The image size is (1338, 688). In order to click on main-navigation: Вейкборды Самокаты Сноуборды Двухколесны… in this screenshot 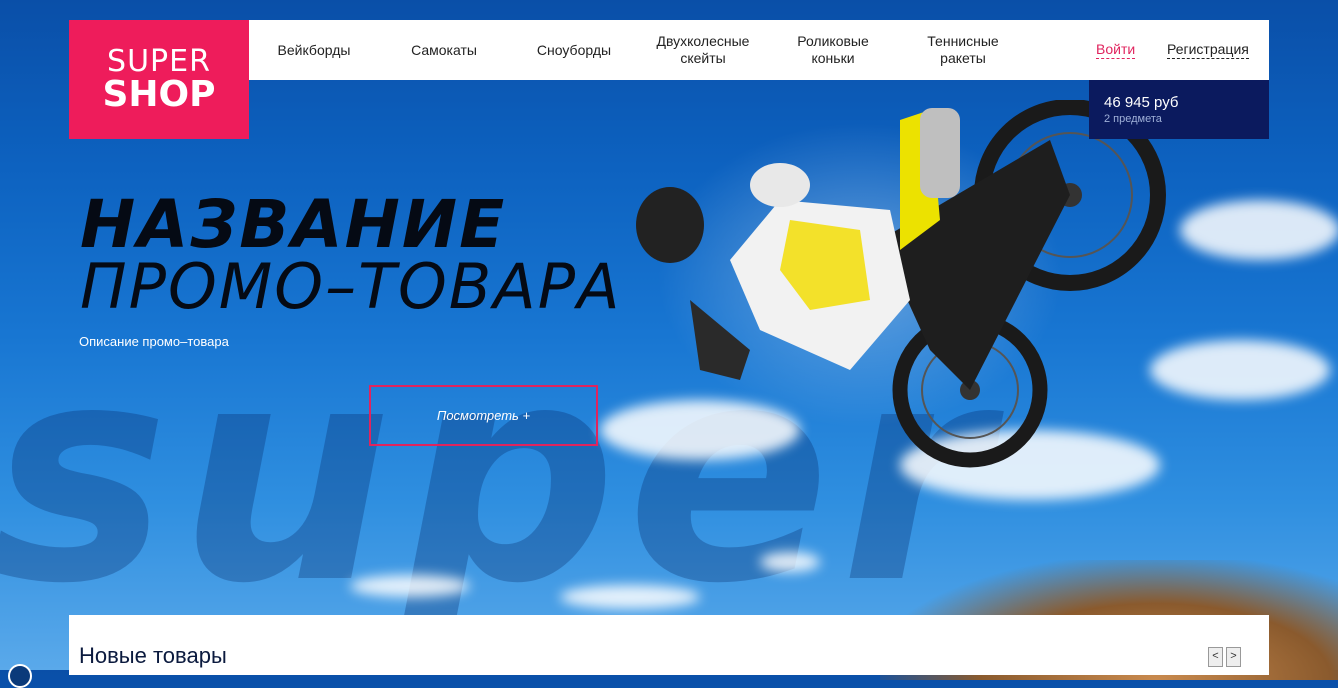, I will do `click(759, 50)`.